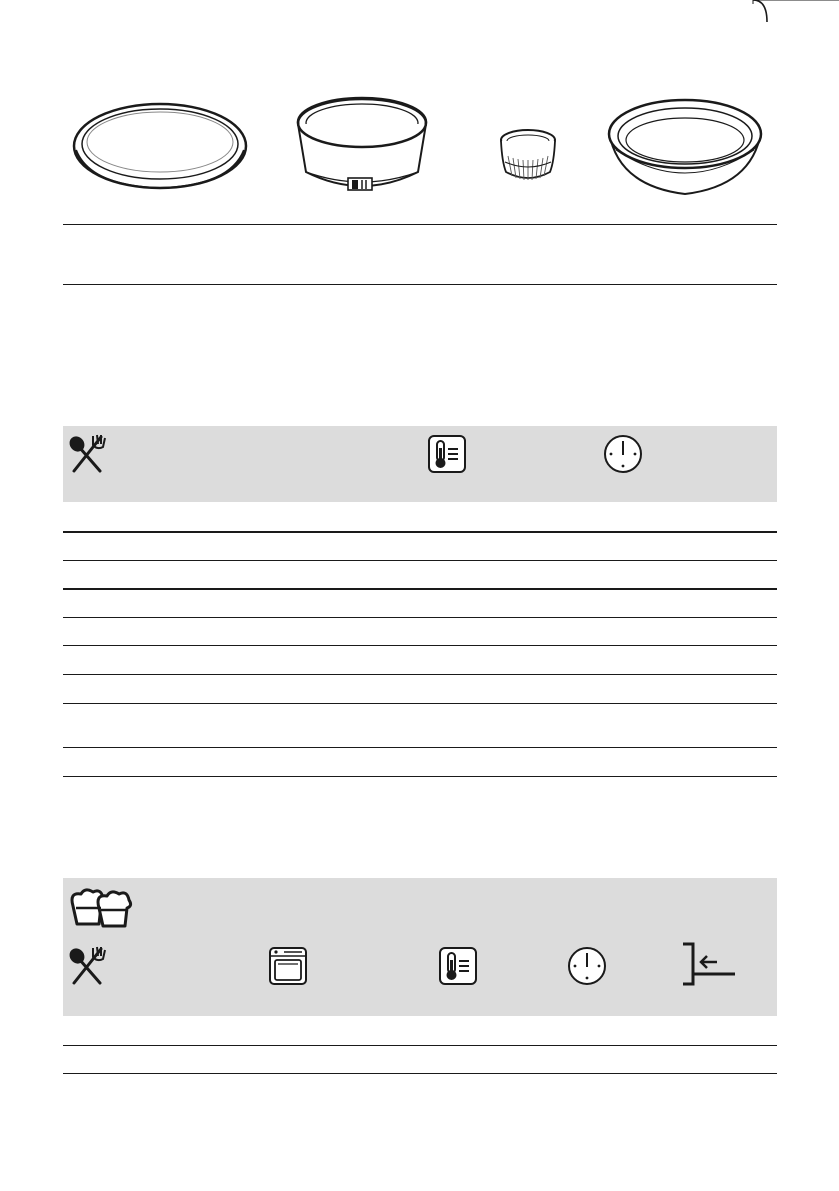  Describe the element at coordinates (160, 145) in the screenshot. I see `flat-tart-pan-icon` at that location.